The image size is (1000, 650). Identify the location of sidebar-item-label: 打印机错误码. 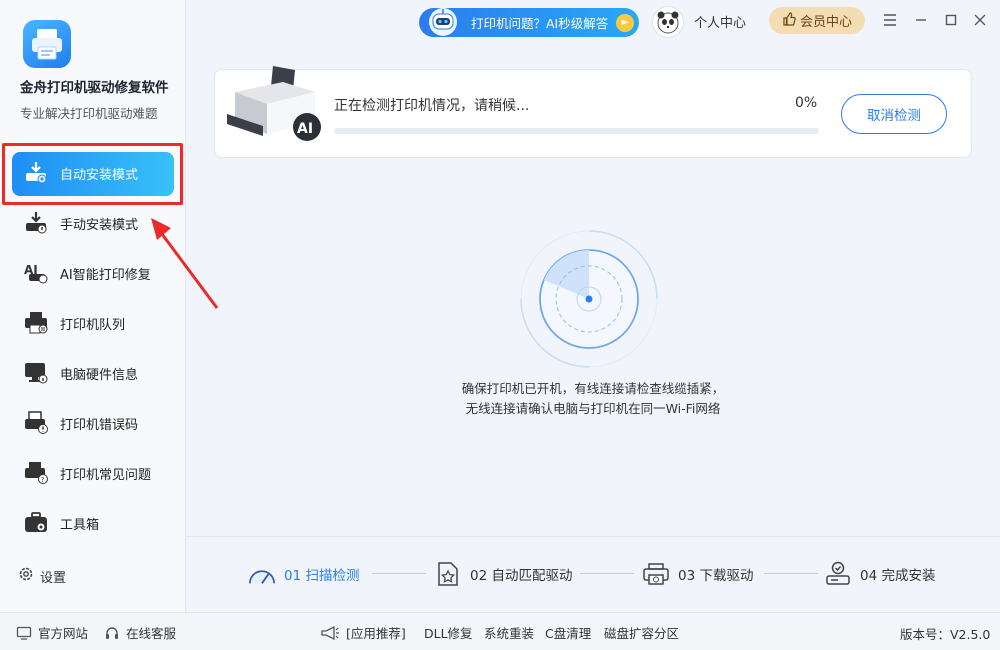
(99, 425).